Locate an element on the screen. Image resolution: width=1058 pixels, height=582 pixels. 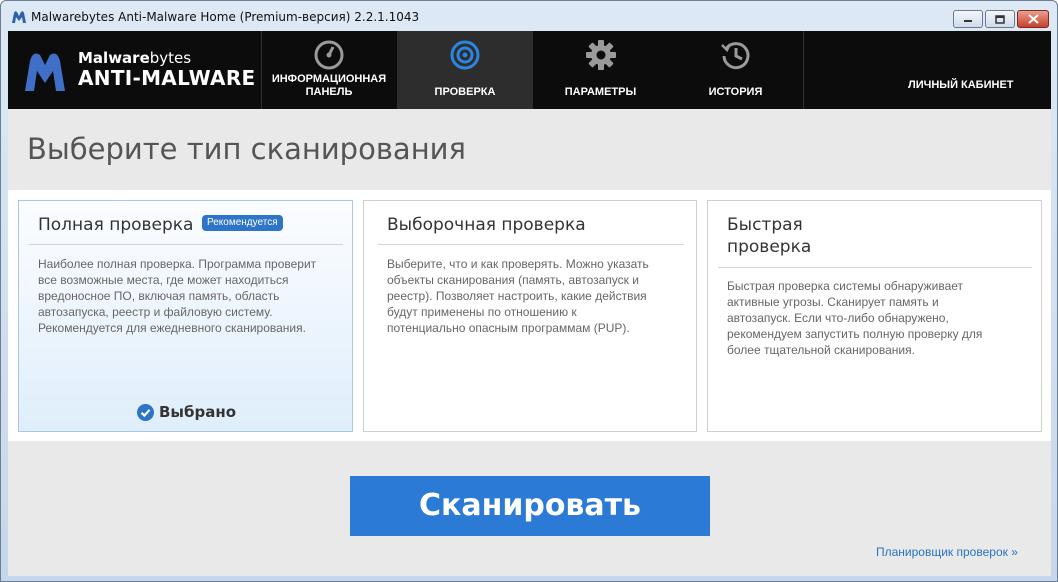
selected-indicator: Выбрано is located at coordinates (186, 412).